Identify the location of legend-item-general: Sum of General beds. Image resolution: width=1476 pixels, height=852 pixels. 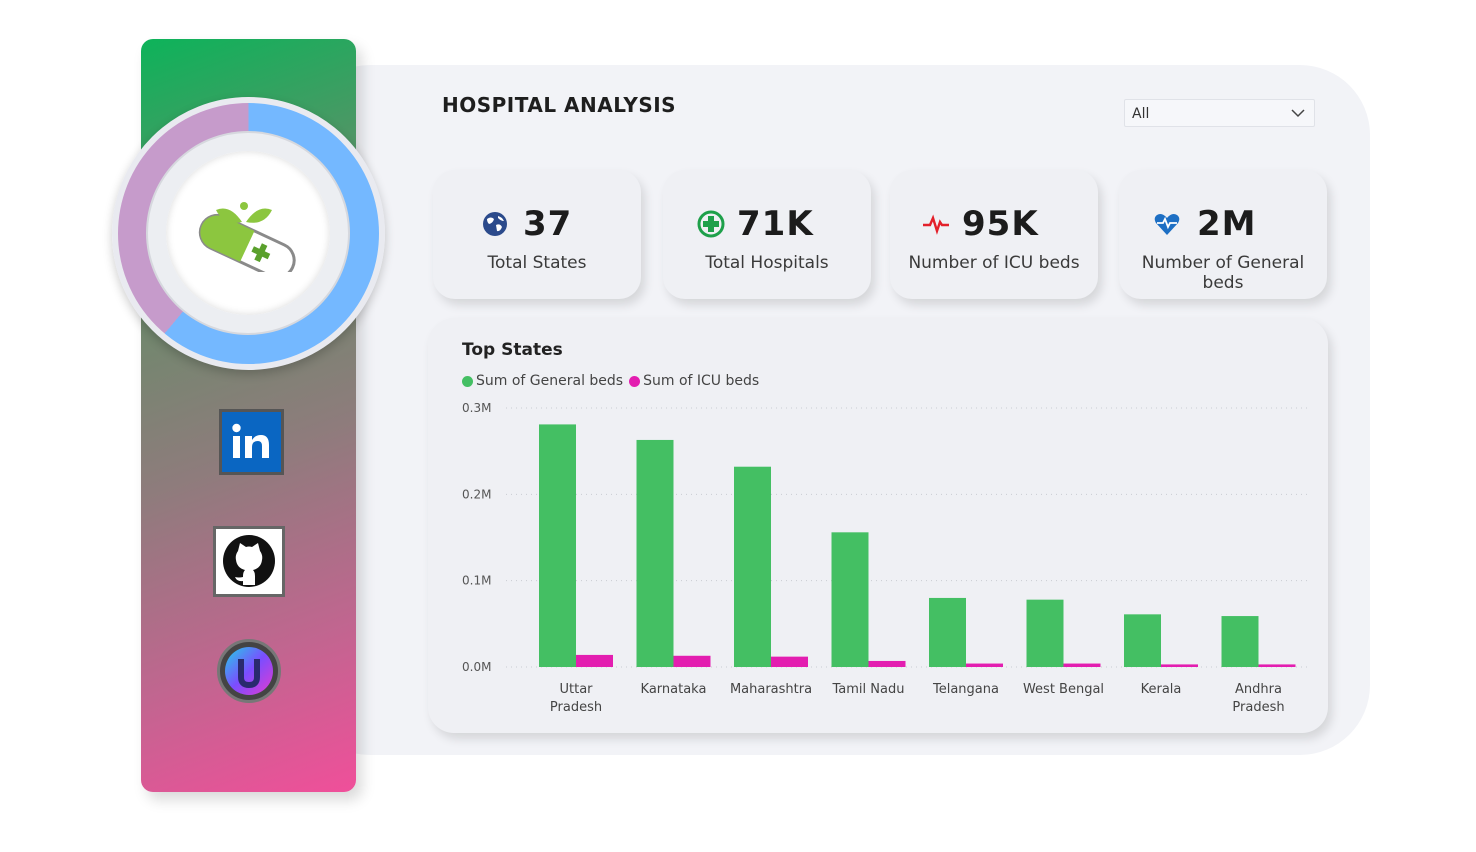
(542, 381).